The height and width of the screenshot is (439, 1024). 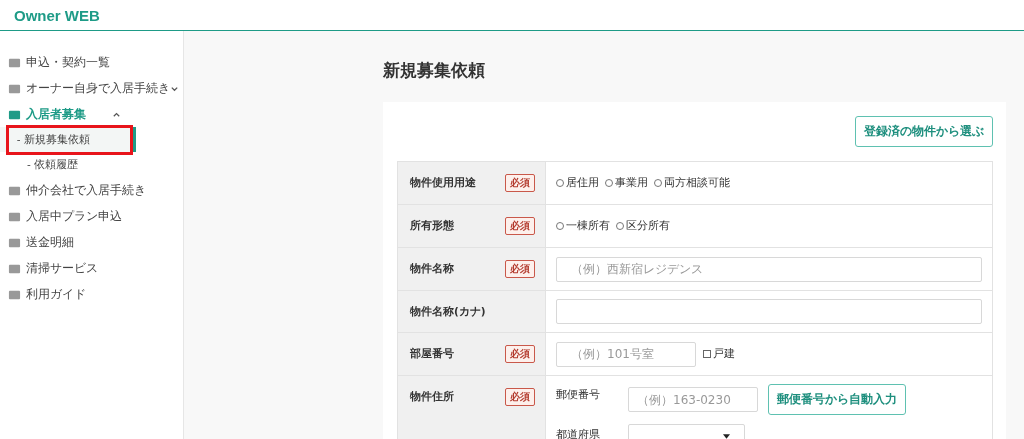 I want to click on field-label: 物件名称, so click(x=432, y=268).